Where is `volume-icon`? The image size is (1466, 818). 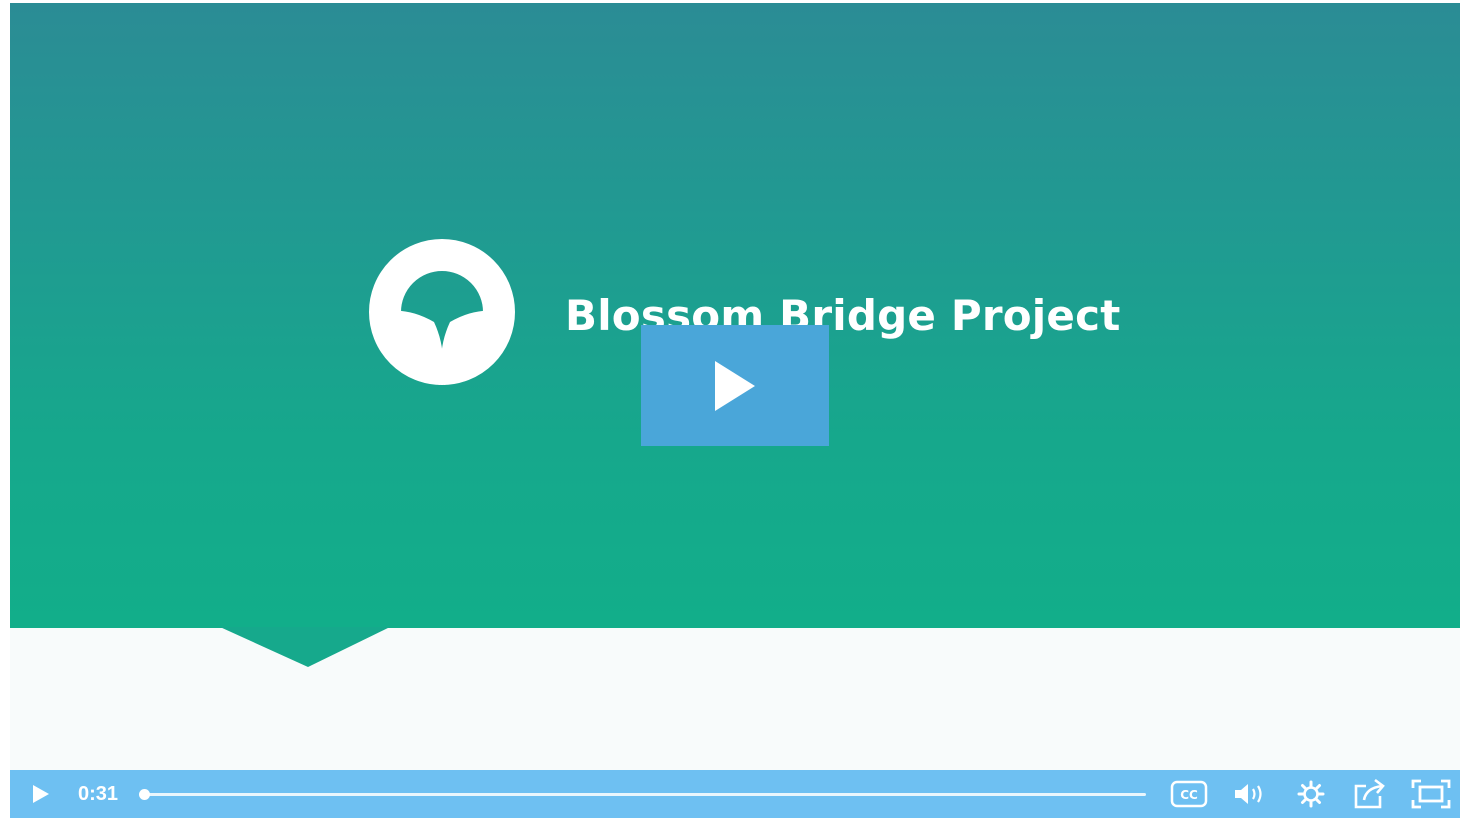 volume-icon is located at coordinates (1248, 794).